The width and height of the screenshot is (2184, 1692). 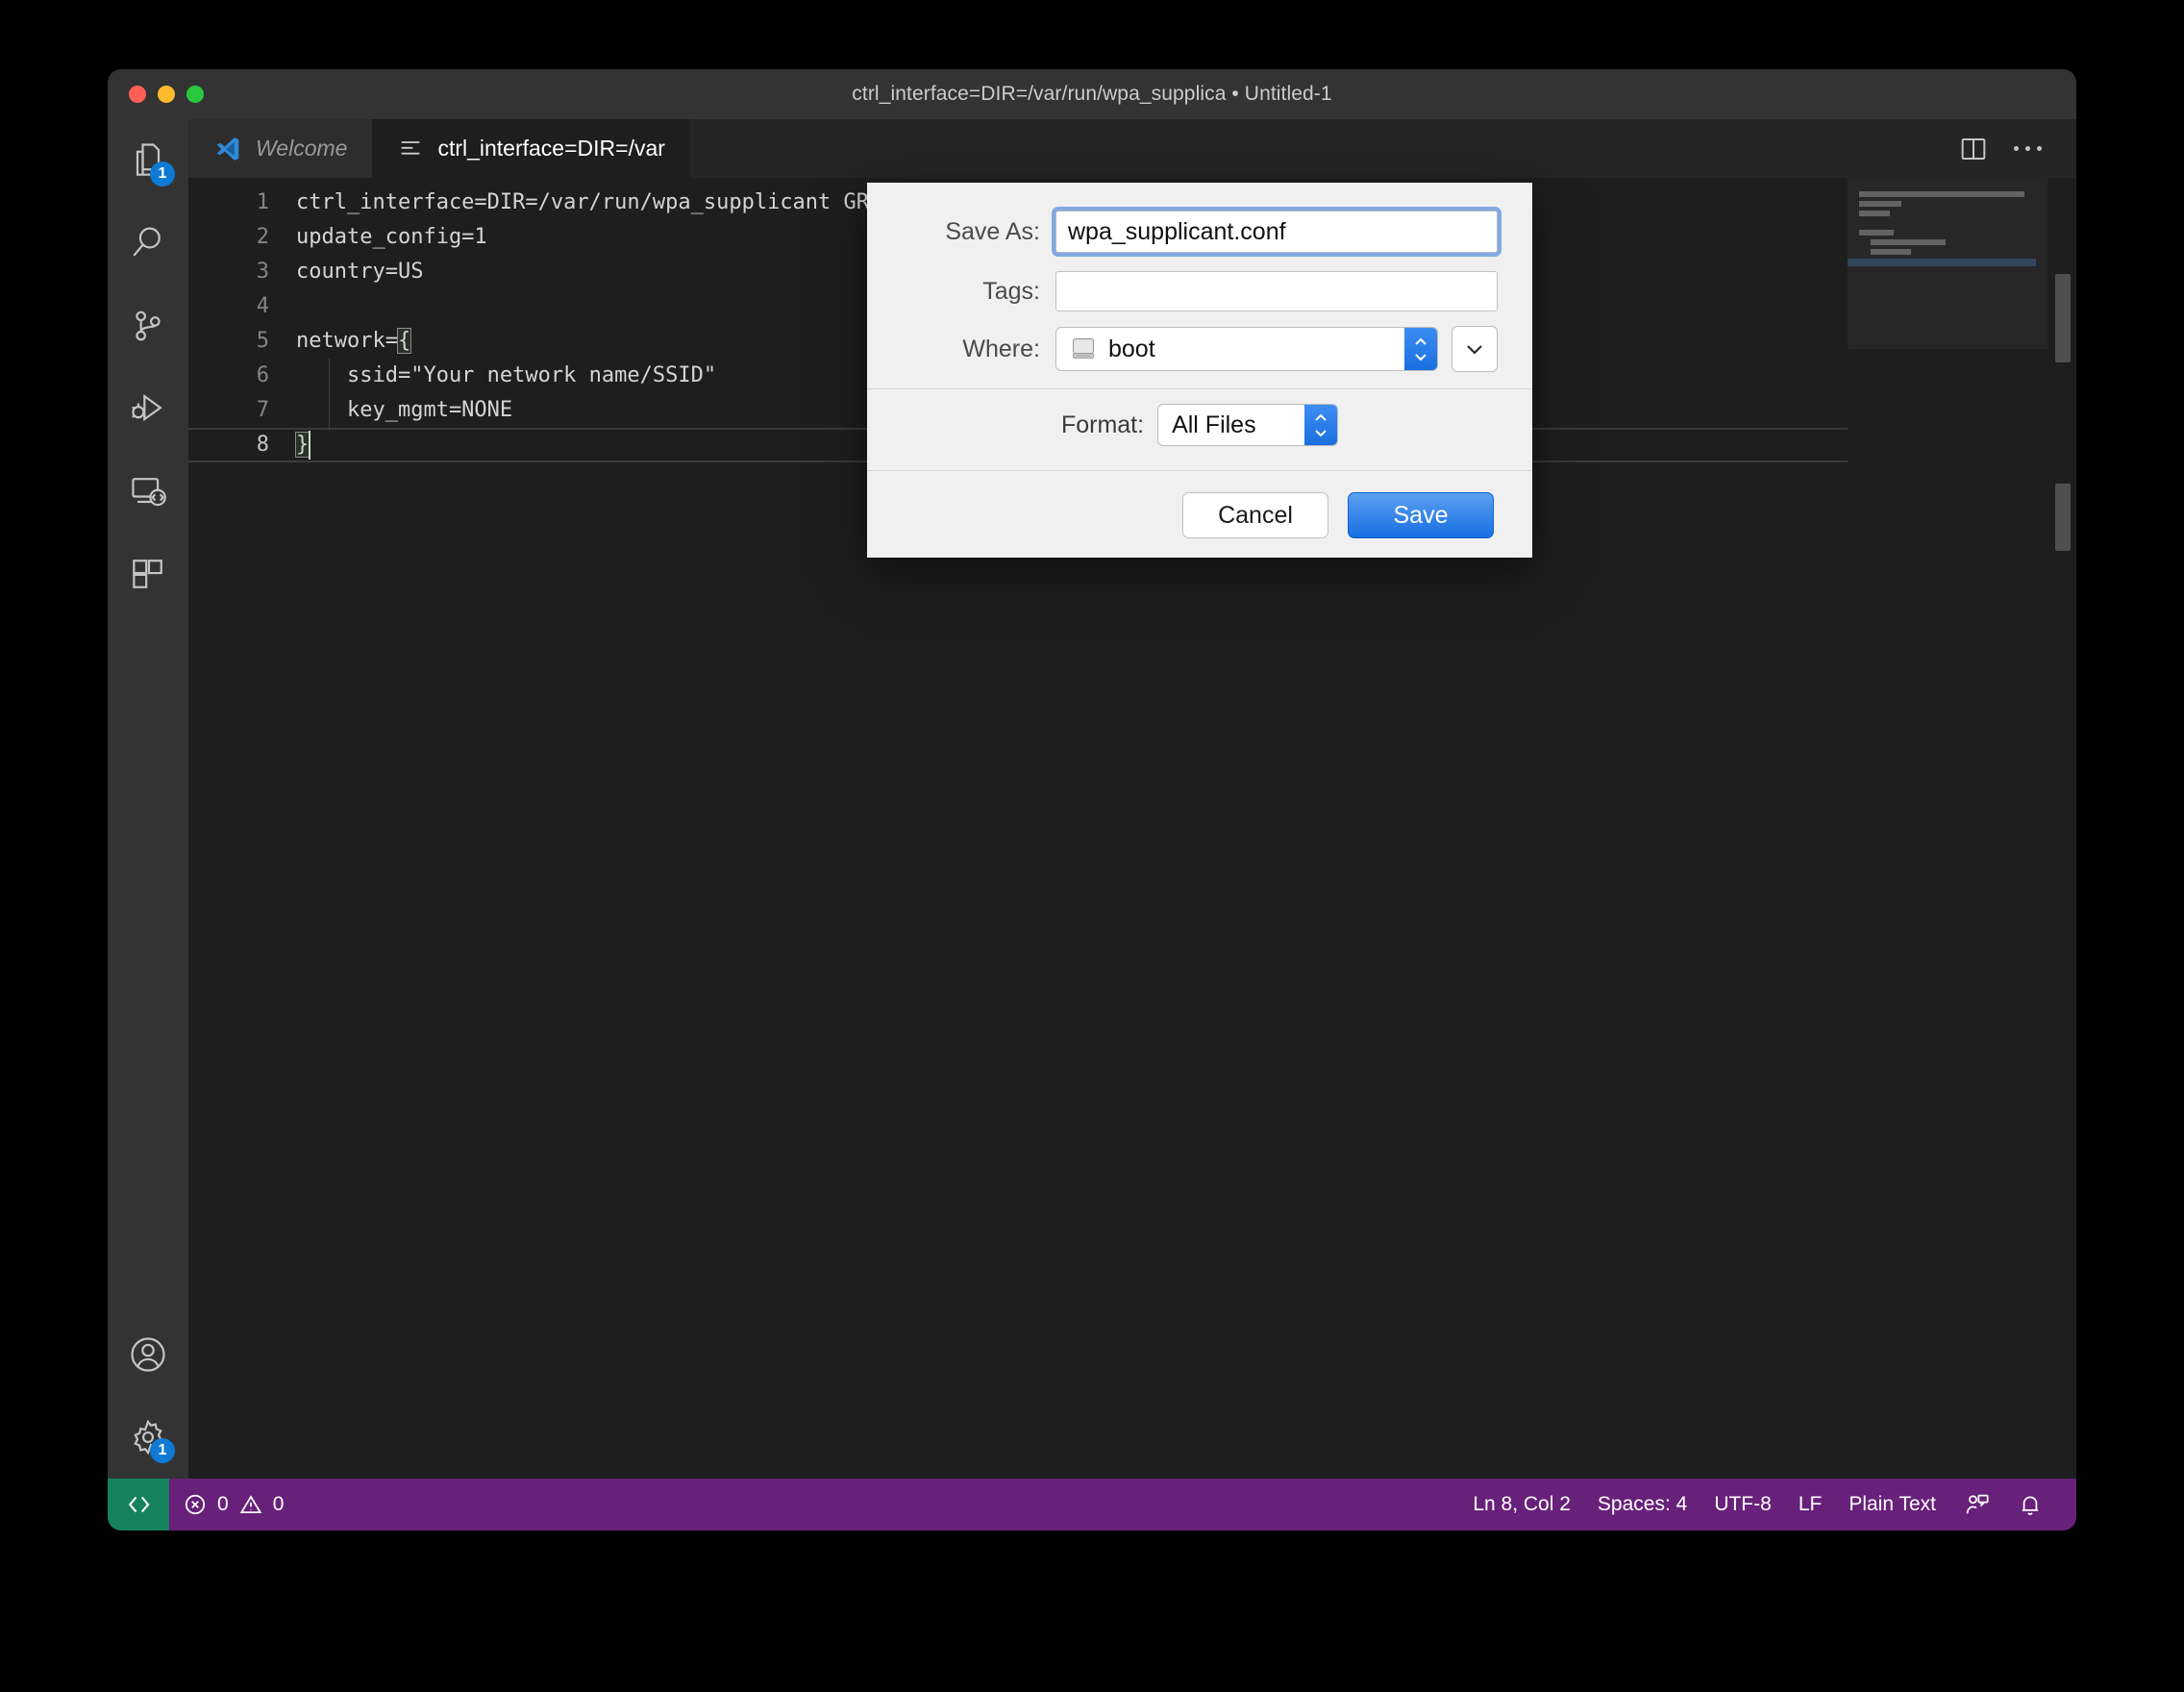 What do you see at coordinates (263, 272) in the screenshot?
I see `line-number: 3` at bounding box center [263, 272].